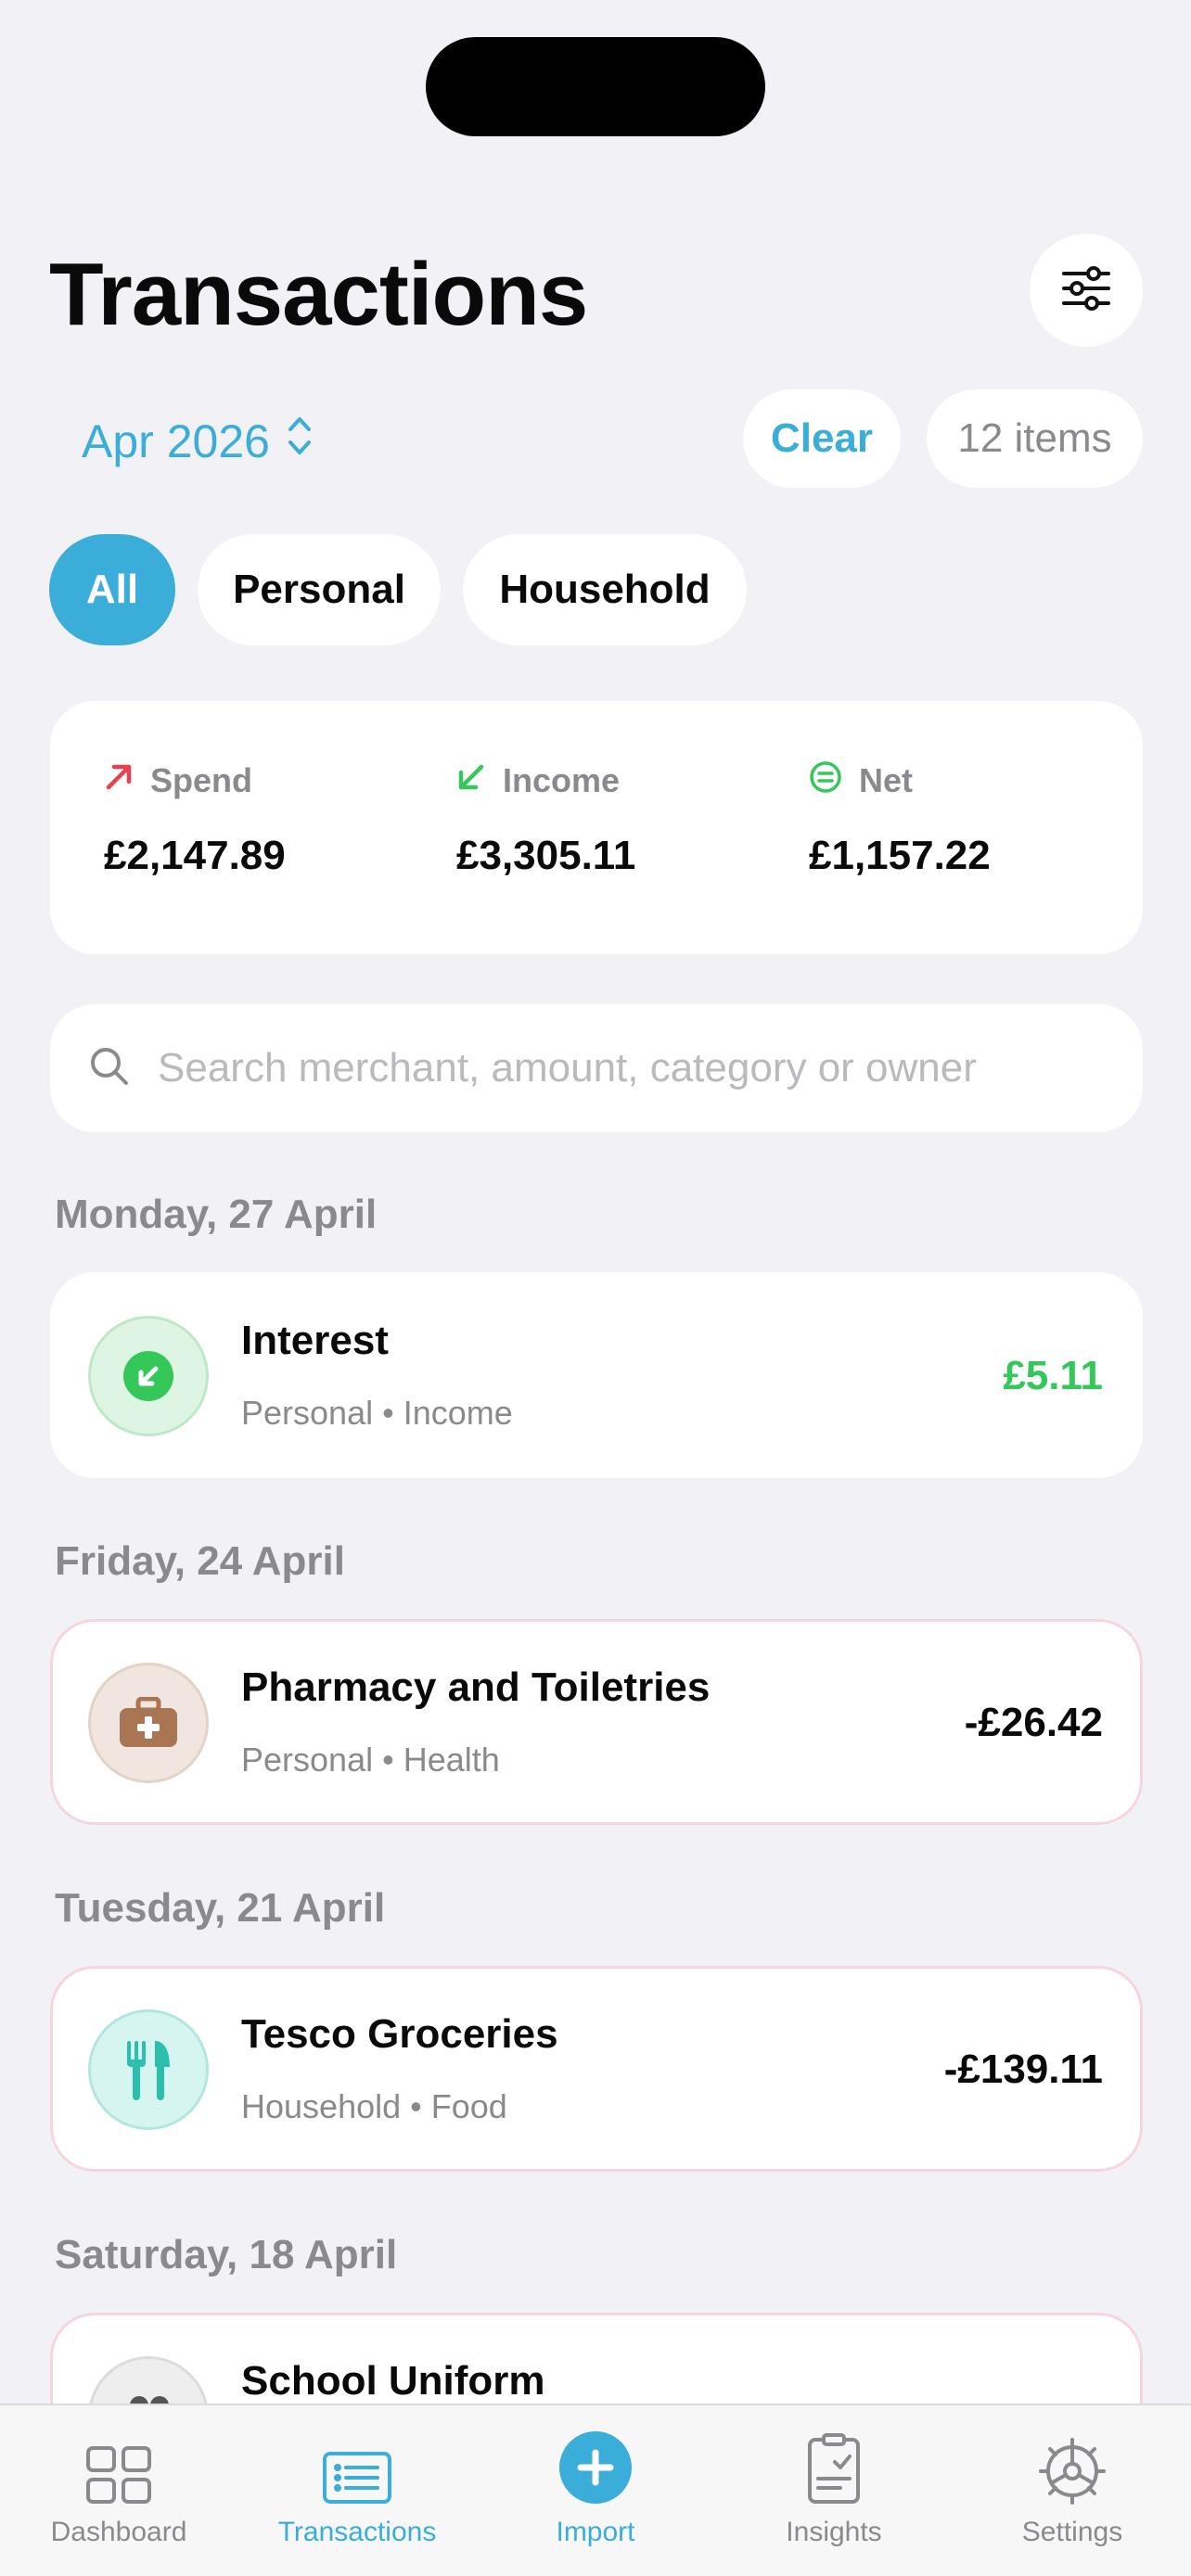  I want to click on equals-circle-icon, so click(825, 781).